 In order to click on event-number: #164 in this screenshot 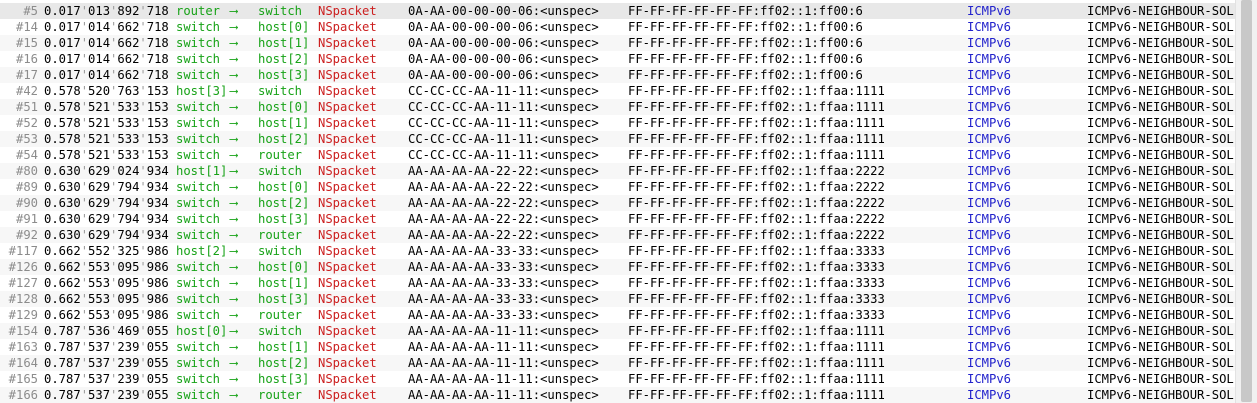, I will do `click(23, 363)`.